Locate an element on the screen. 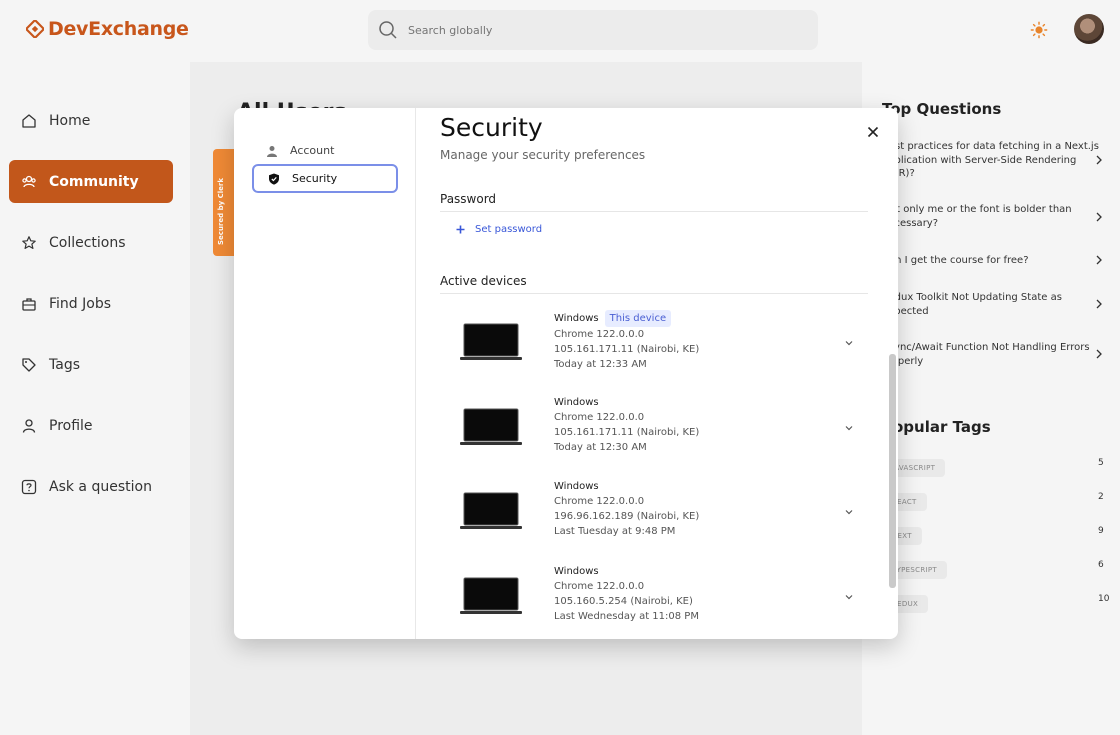 Image resolution: width=1120 pixels, height=735 pixels. modal-nav-security: Security is located at coordinates (325, 178).